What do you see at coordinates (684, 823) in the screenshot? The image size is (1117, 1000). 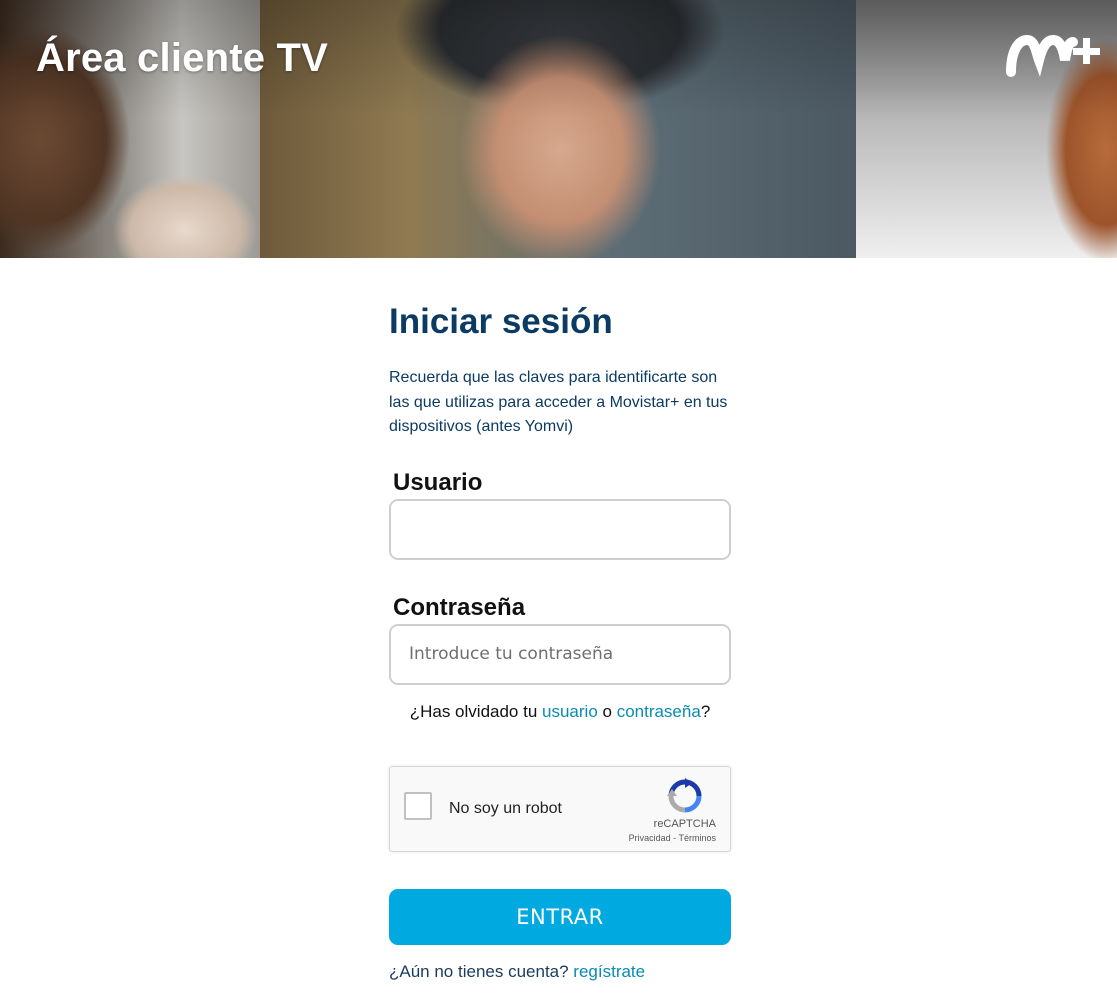 I see `recaptcha-brand: reCAPTCHA` at bounding box center [684, 823].